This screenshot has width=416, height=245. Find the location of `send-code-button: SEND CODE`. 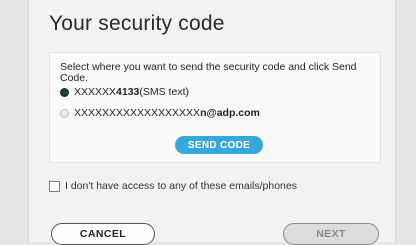

send-code-button: SEND CODE is located at coordinates (219, 145).